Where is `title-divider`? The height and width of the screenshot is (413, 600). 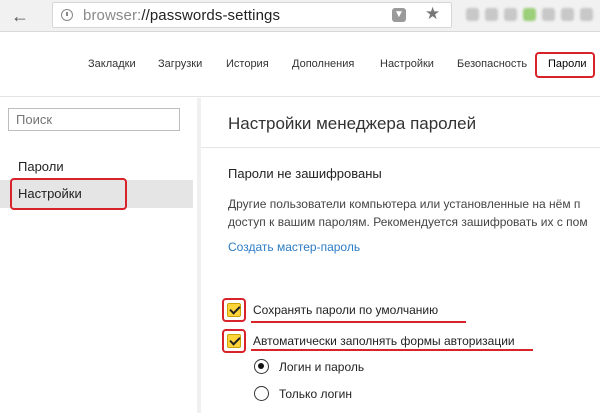 title-divider is located at coordinates (400, 147).